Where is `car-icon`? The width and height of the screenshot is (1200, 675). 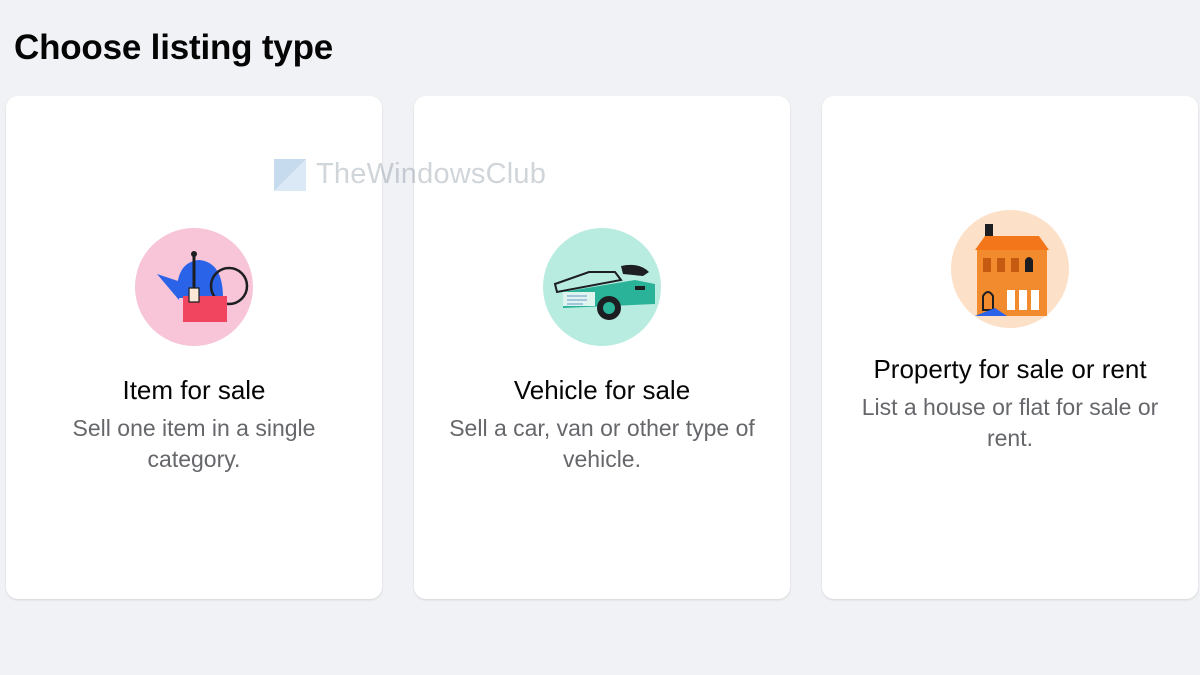
car-icon is located at coordinates (602, 287).